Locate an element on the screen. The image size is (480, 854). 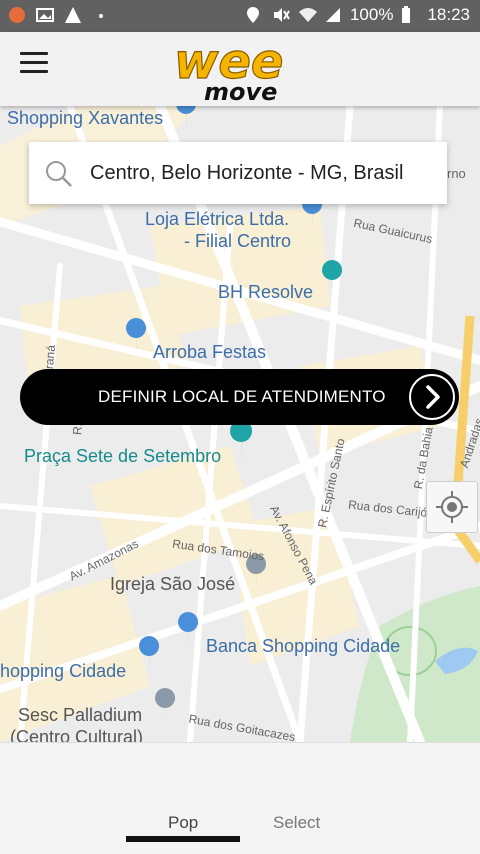
search-input-value: Centro, Belo Horizonte - MG, Brasil is located at coordinates (246, 173).